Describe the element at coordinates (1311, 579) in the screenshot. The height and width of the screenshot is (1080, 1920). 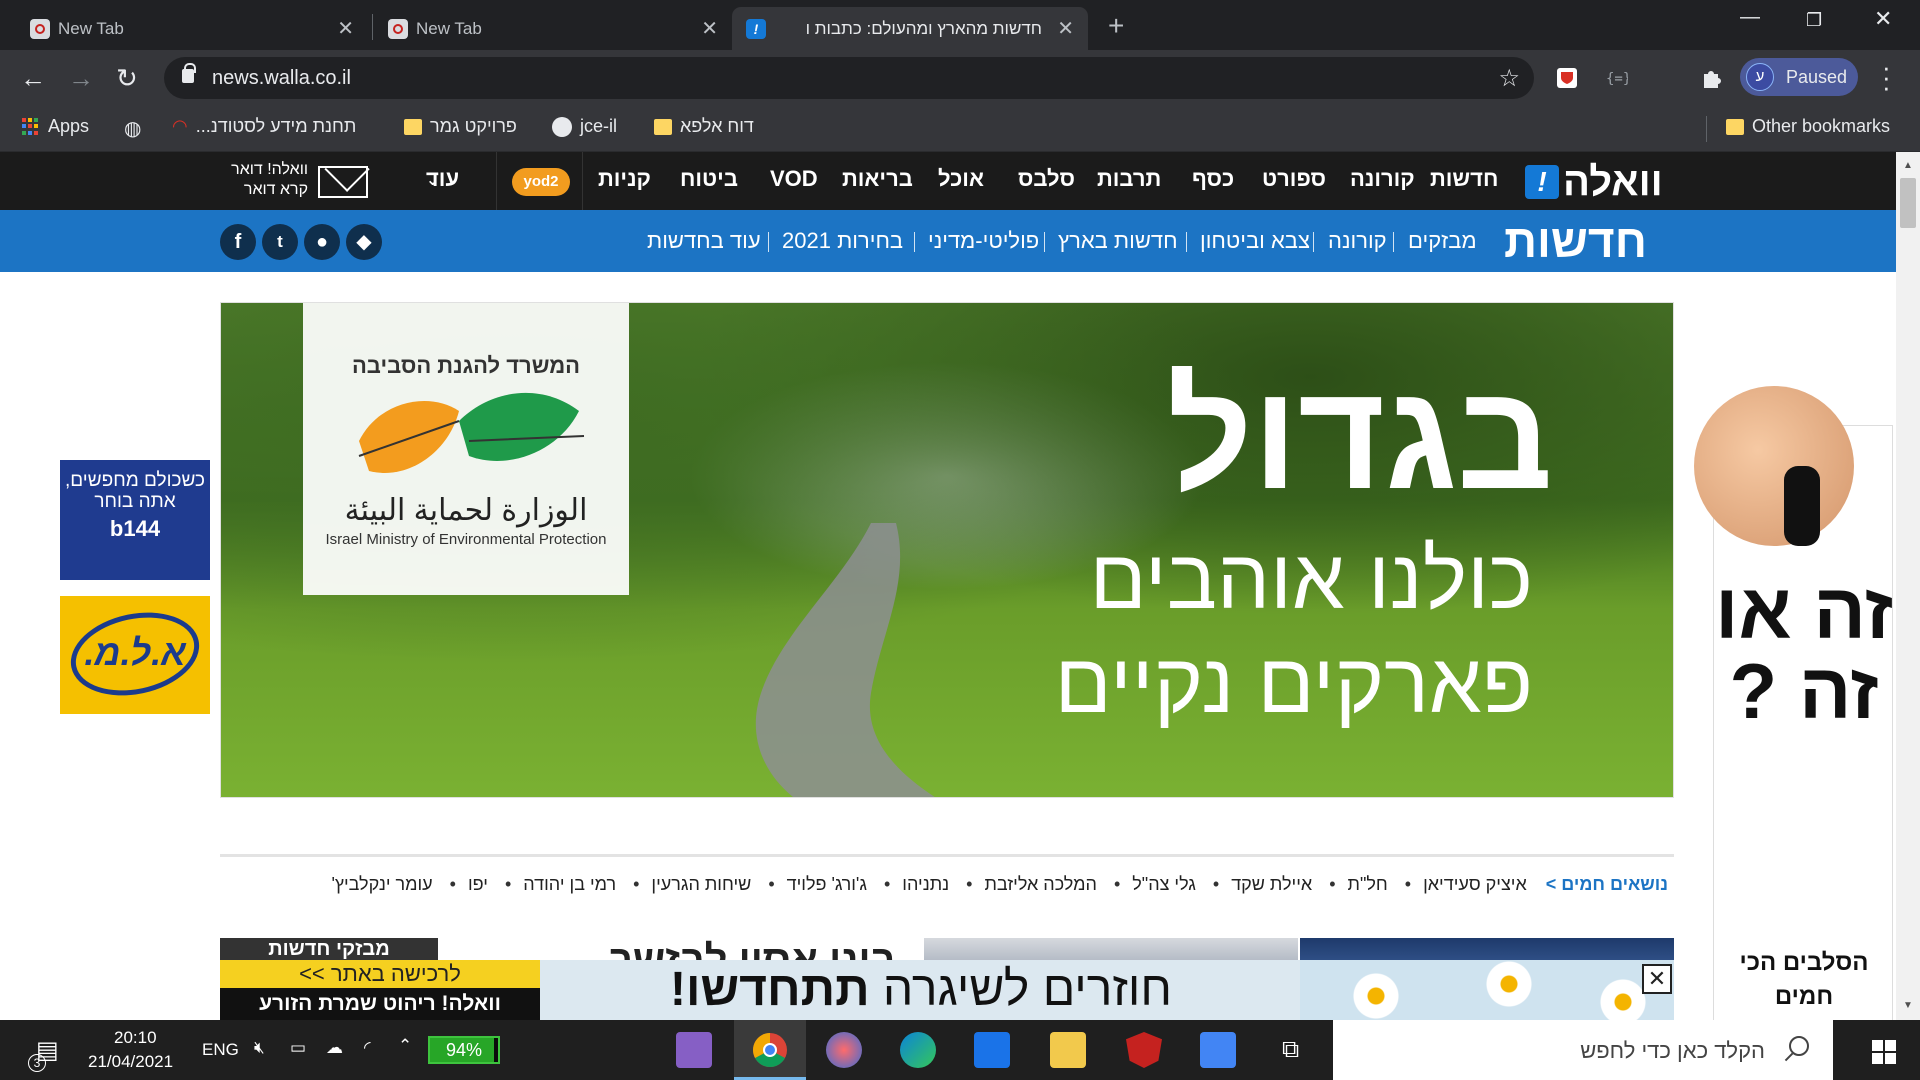
I see `hero-subline-1: כולנו אוהבים` at that location.